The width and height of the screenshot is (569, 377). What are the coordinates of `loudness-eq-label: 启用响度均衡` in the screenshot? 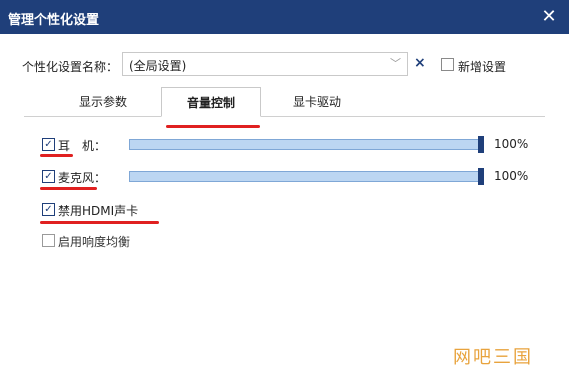 It's located at (94, 242).